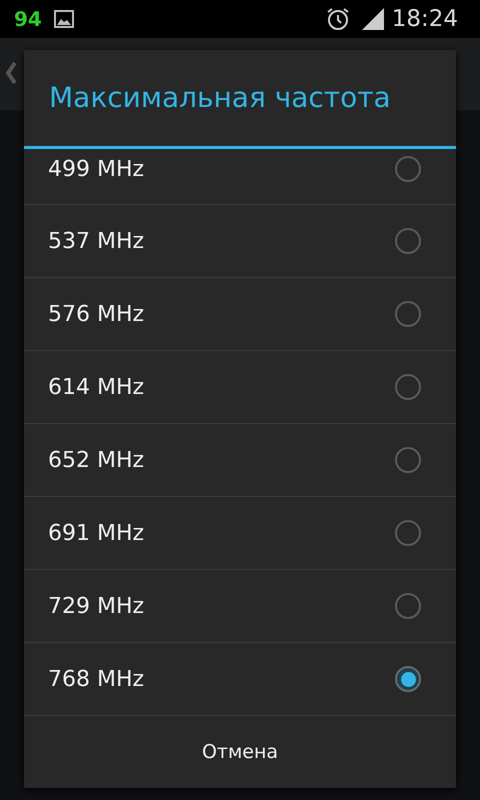 The image size is (480, 800). Describe the element at coordinates (96, 314) in the screenshot. I see `option-label: 576 MHz` at that location.